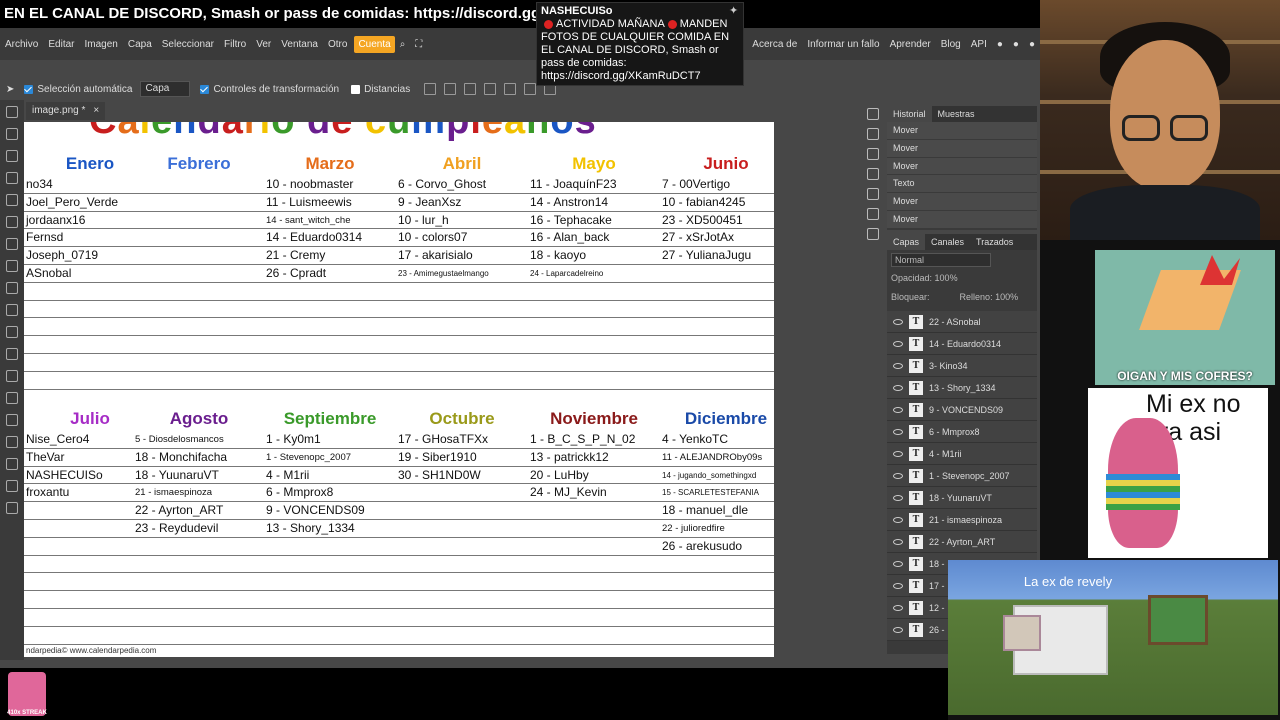  What do you see at coordinates (873, 174) in the screenshot?
I see `character-icon` at bounding box center [873, 174].